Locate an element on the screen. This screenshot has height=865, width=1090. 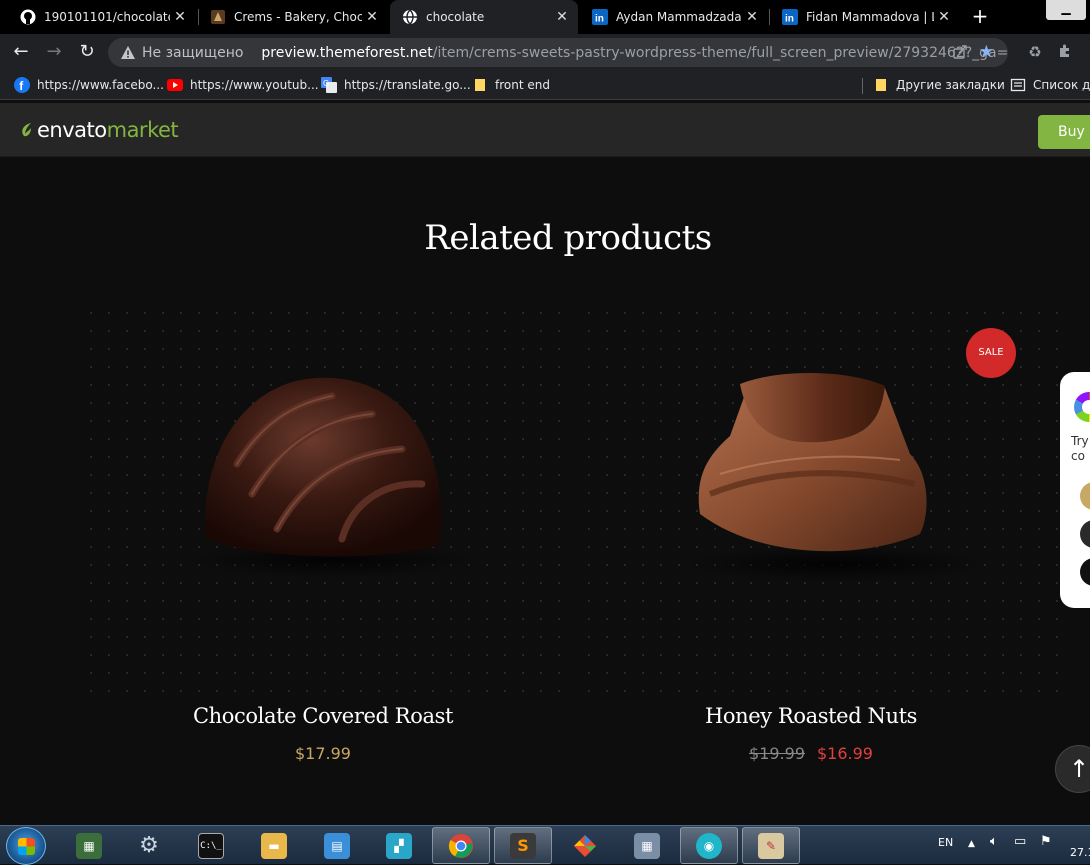
style-switcher-panel: Try co is located at coordinates (1075, 490).